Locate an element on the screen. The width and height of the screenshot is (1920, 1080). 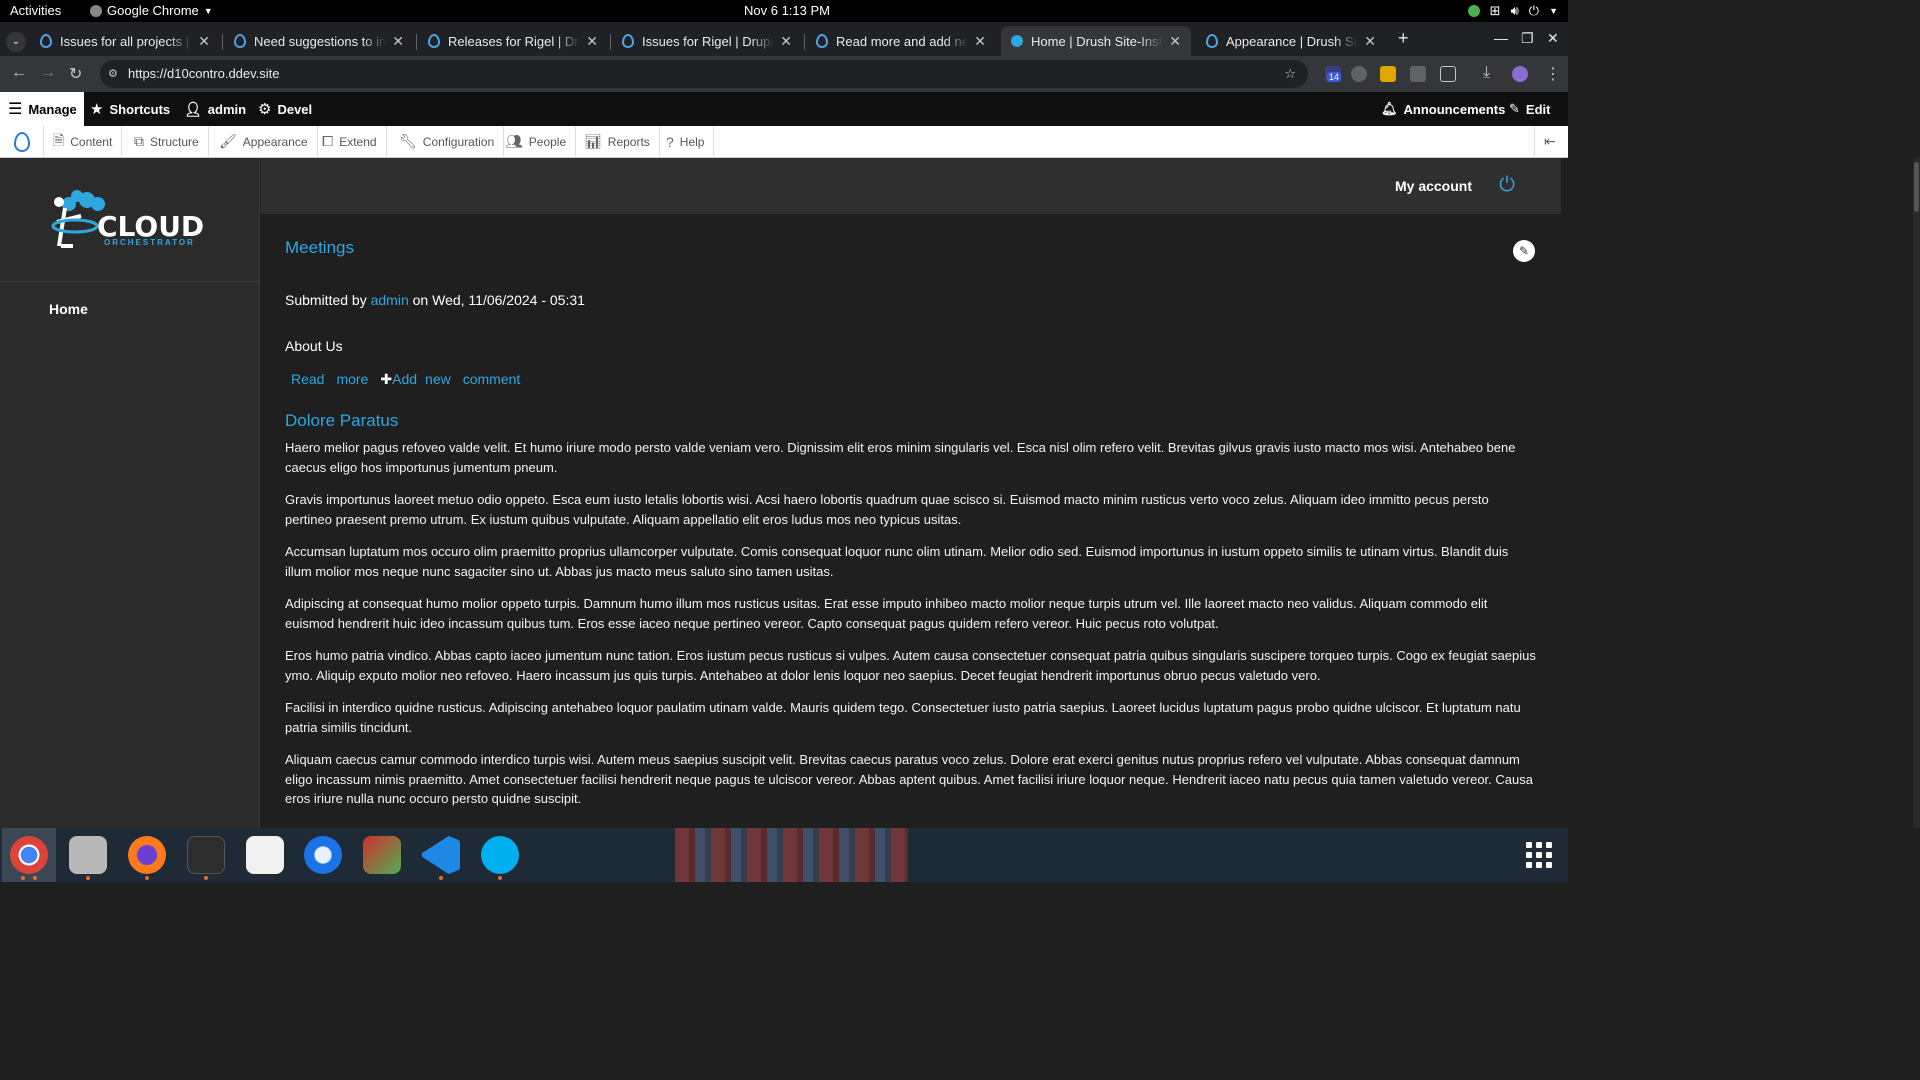
document-icon: 🗎 is located at coordinates (59, 139).